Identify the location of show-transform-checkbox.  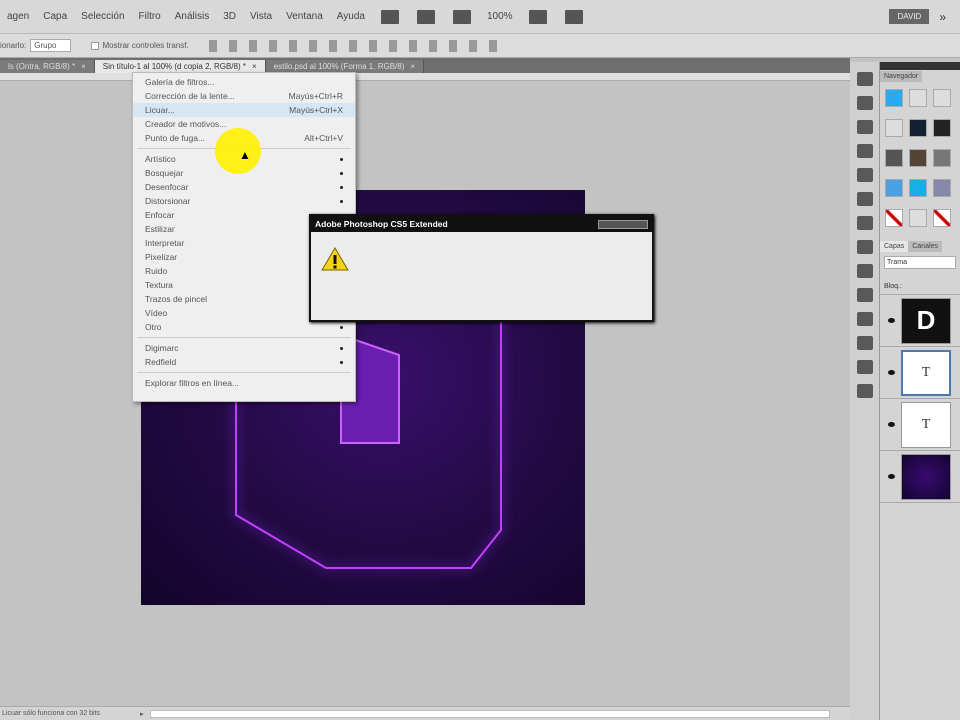
(95, 45).